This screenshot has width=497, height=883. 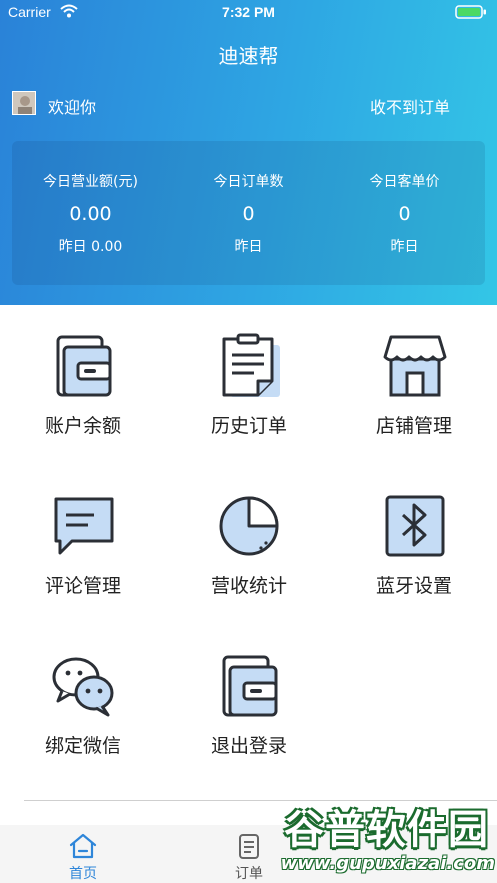 I want to click on avatar-image, so click(x=24, y=103).